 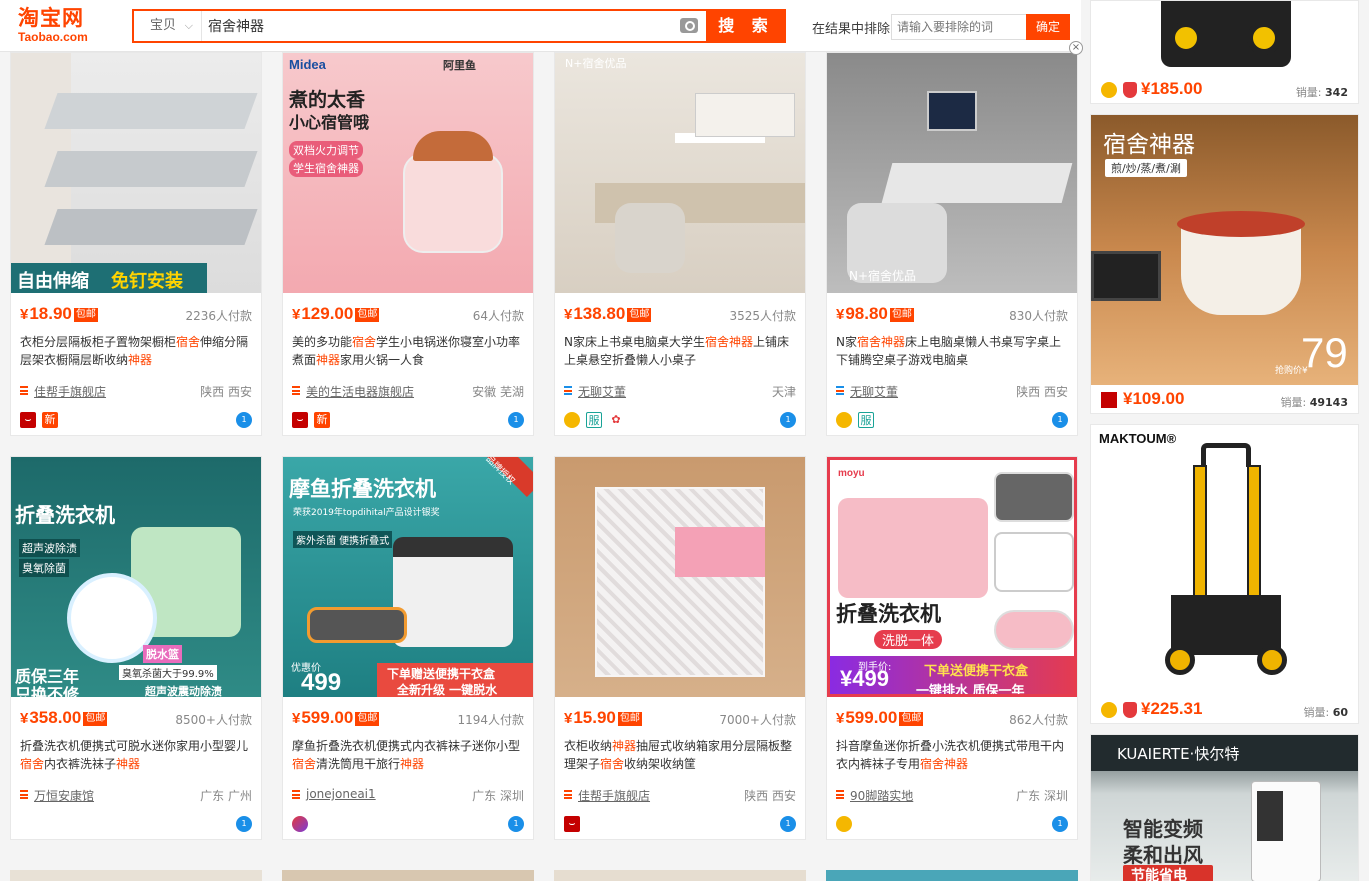 I want to click on flower-icon: ✿, so click(x=616, y=420).